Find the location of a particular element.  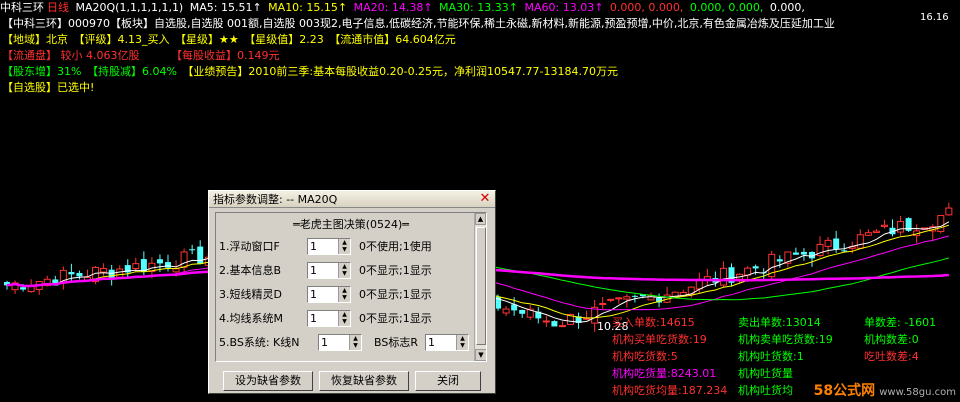

close-icon: ✕ is located at coordinates (485, 199).